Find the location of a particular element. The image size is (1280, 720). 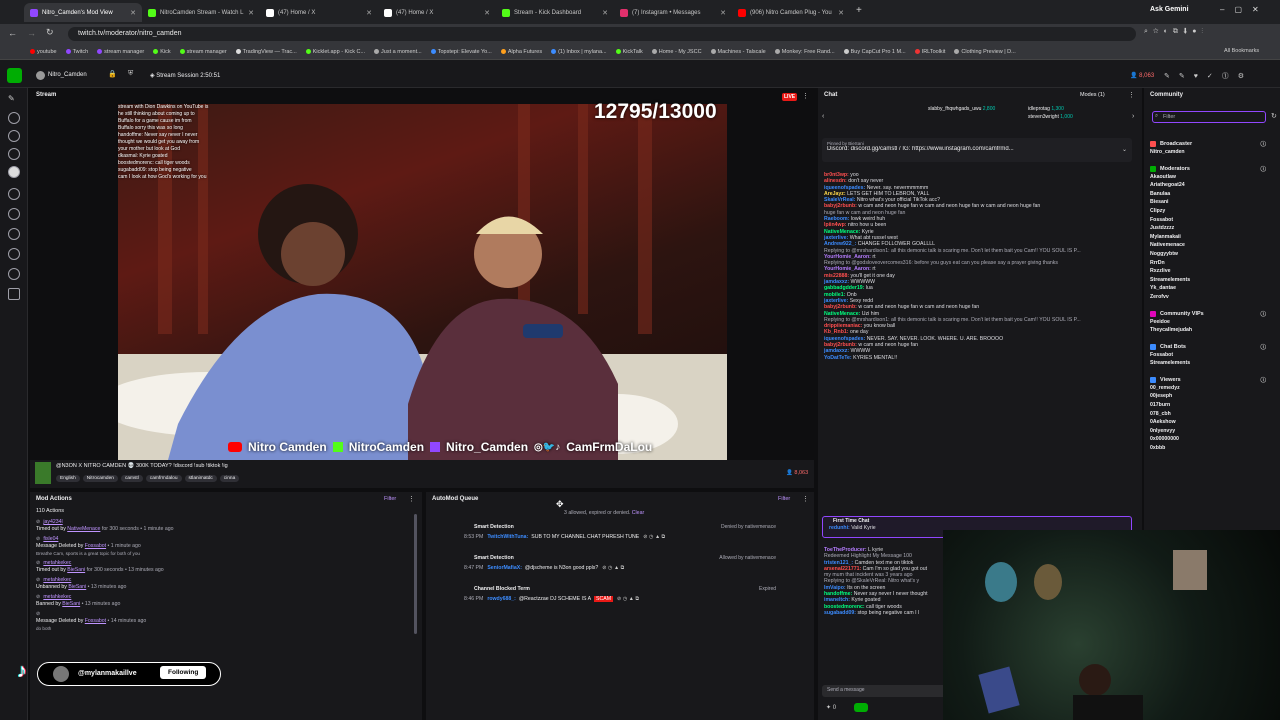

chat-username: SkaleVrReal: is located at coordinates (839, 200).